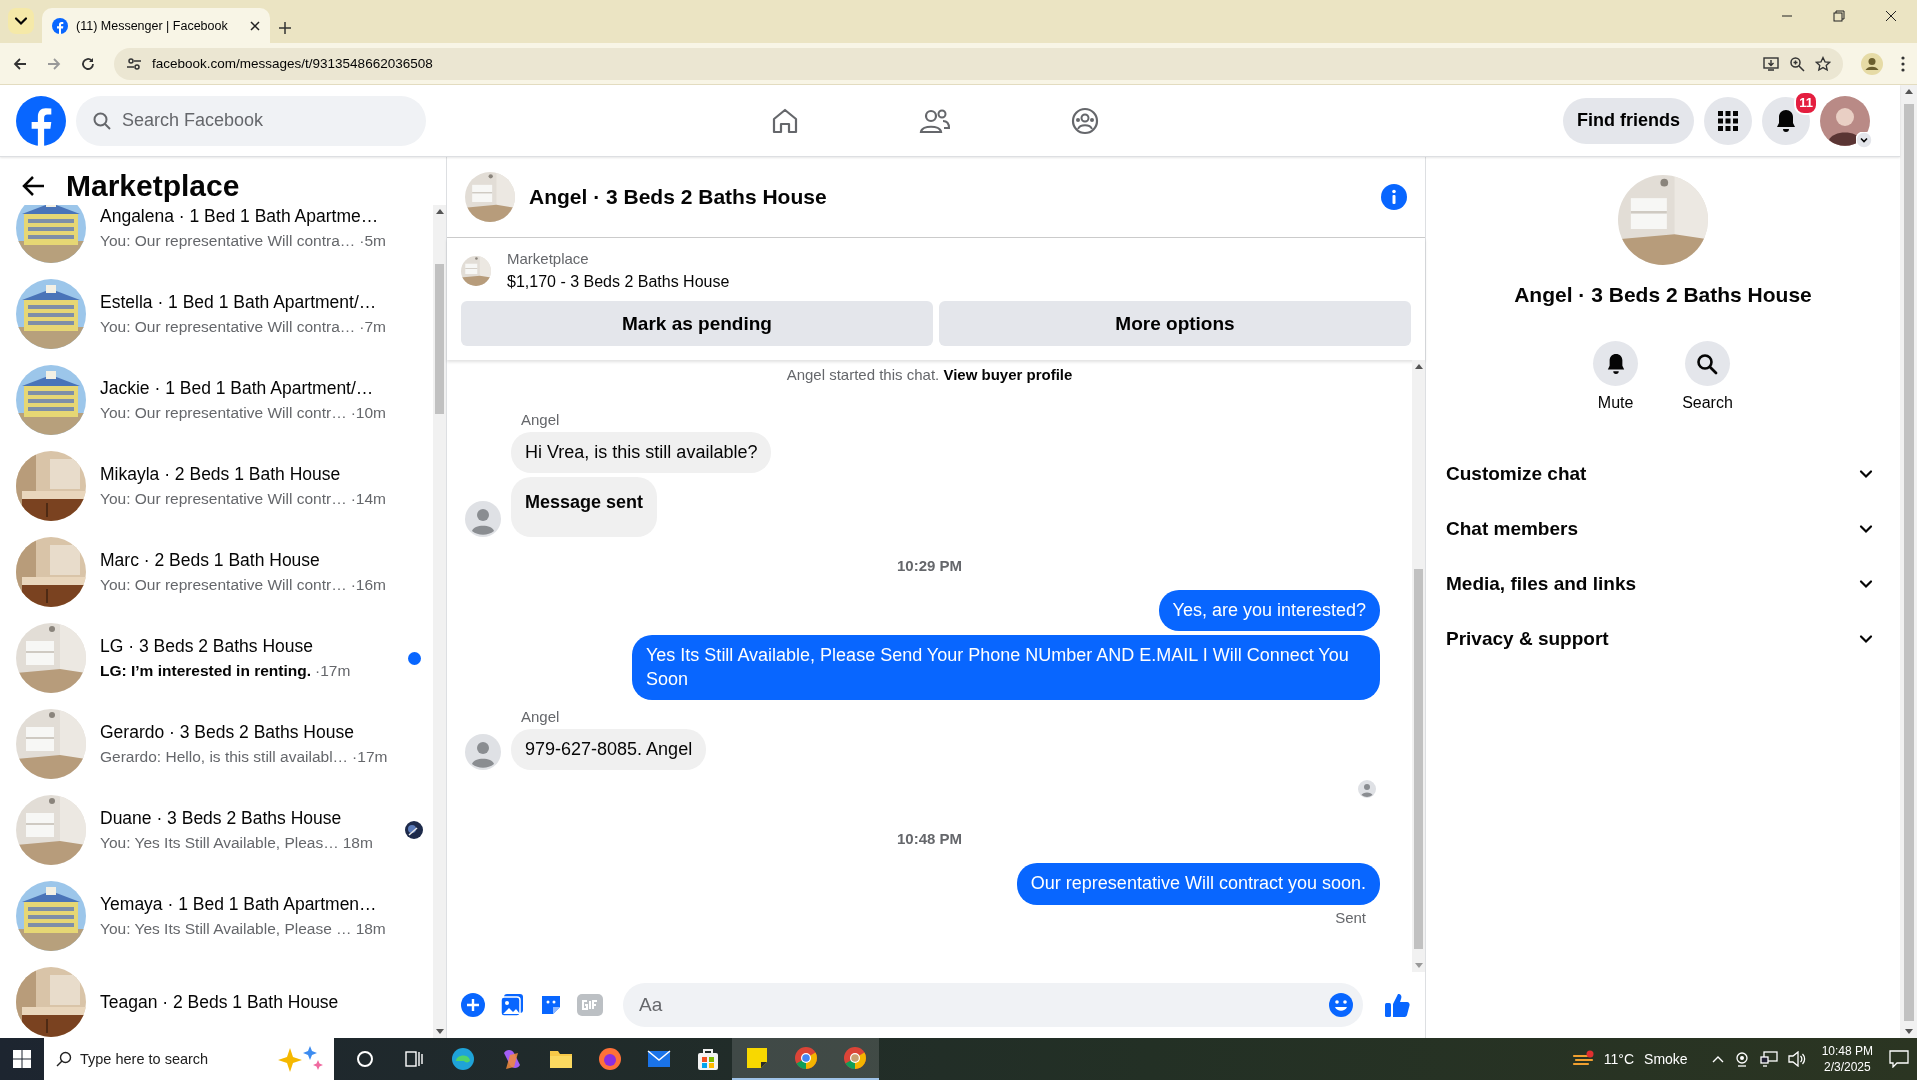 The image size is (1917, 1080). What do you see at coordinates (1006, 667) in the screenshot?
I see `outgoing-message: Yes Its Still Available, Please Send Your Phone NUmber AND E.MAIL I Will Connect You Soon` at bounding box center [1006, 667].